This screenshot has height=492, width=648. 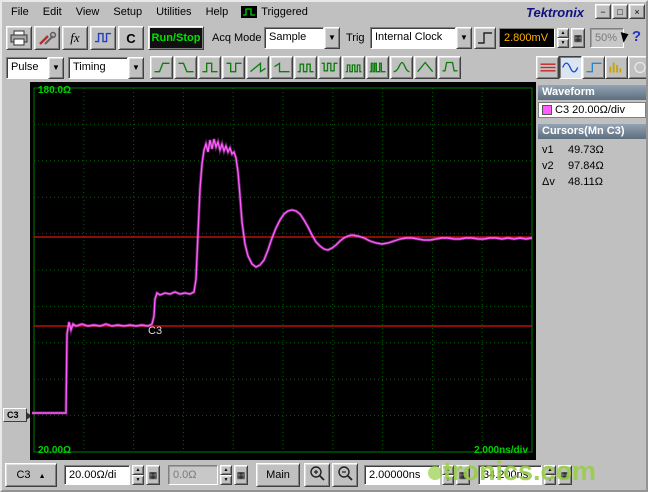 I want to click on channel-select-button: C3 ▲, so click(x=31, y=475).